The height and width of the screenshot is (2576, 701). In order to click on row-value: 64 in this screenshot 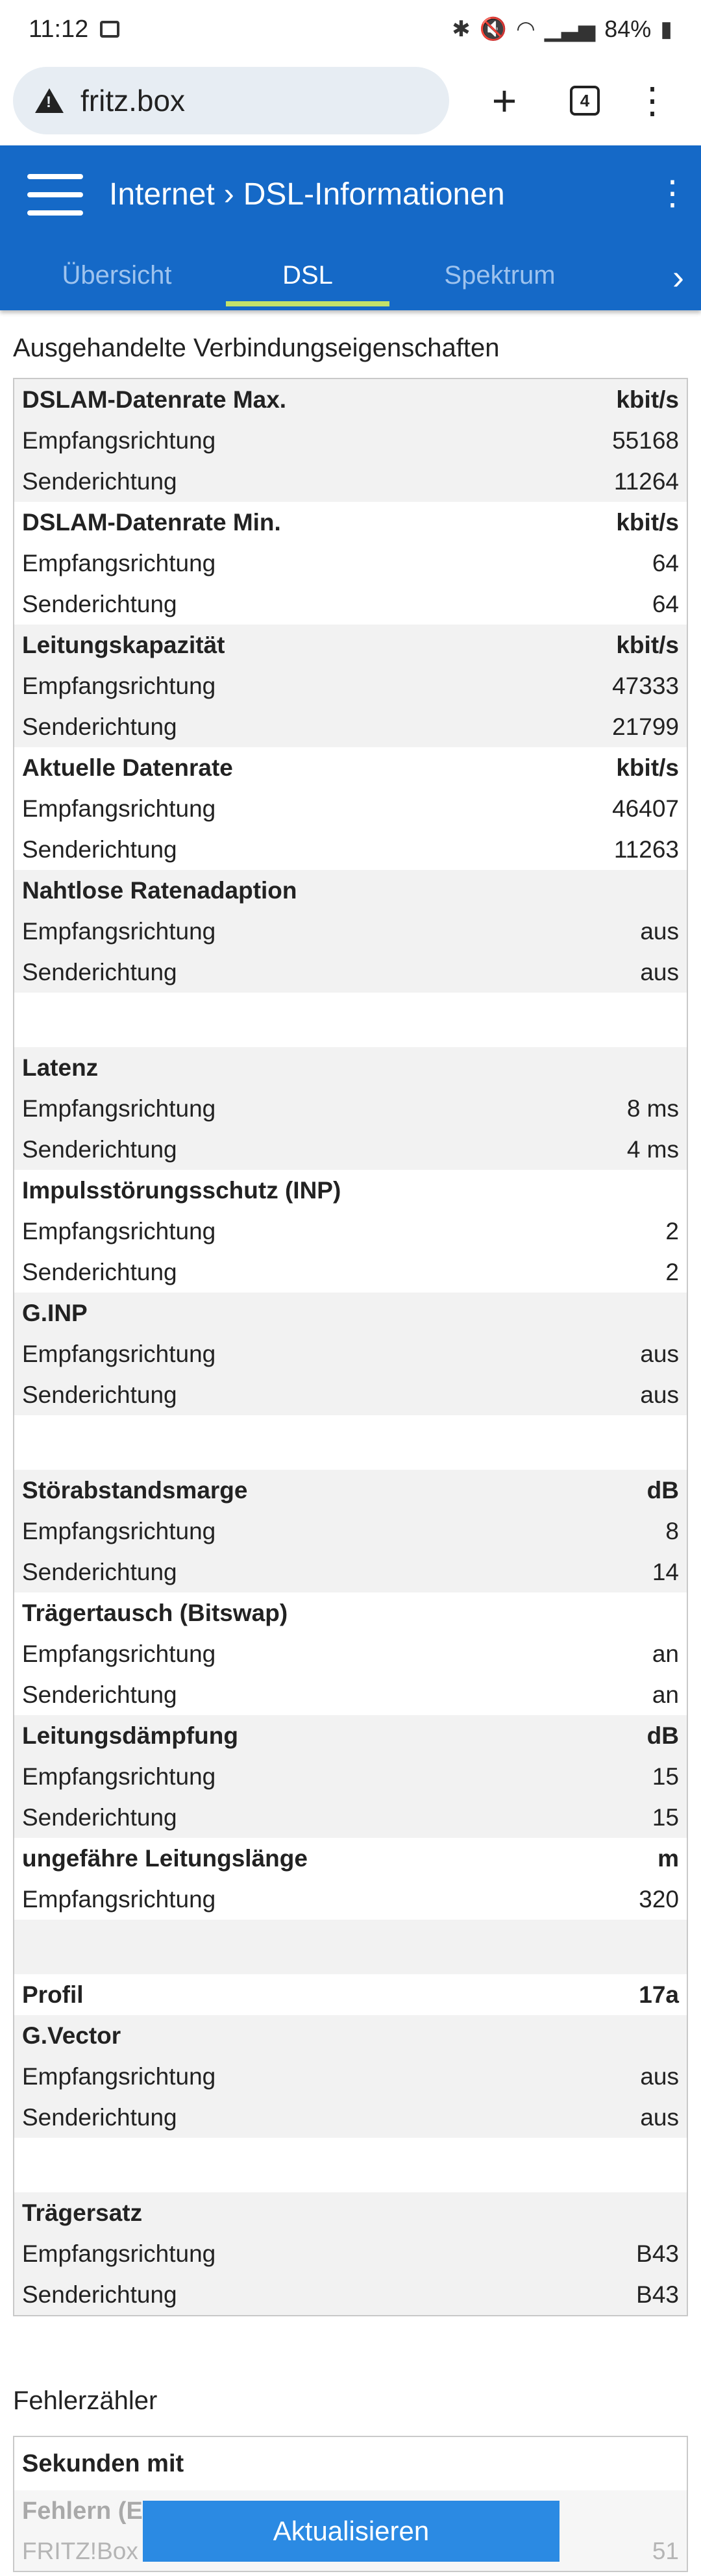, I will do `click(665, 562)`.